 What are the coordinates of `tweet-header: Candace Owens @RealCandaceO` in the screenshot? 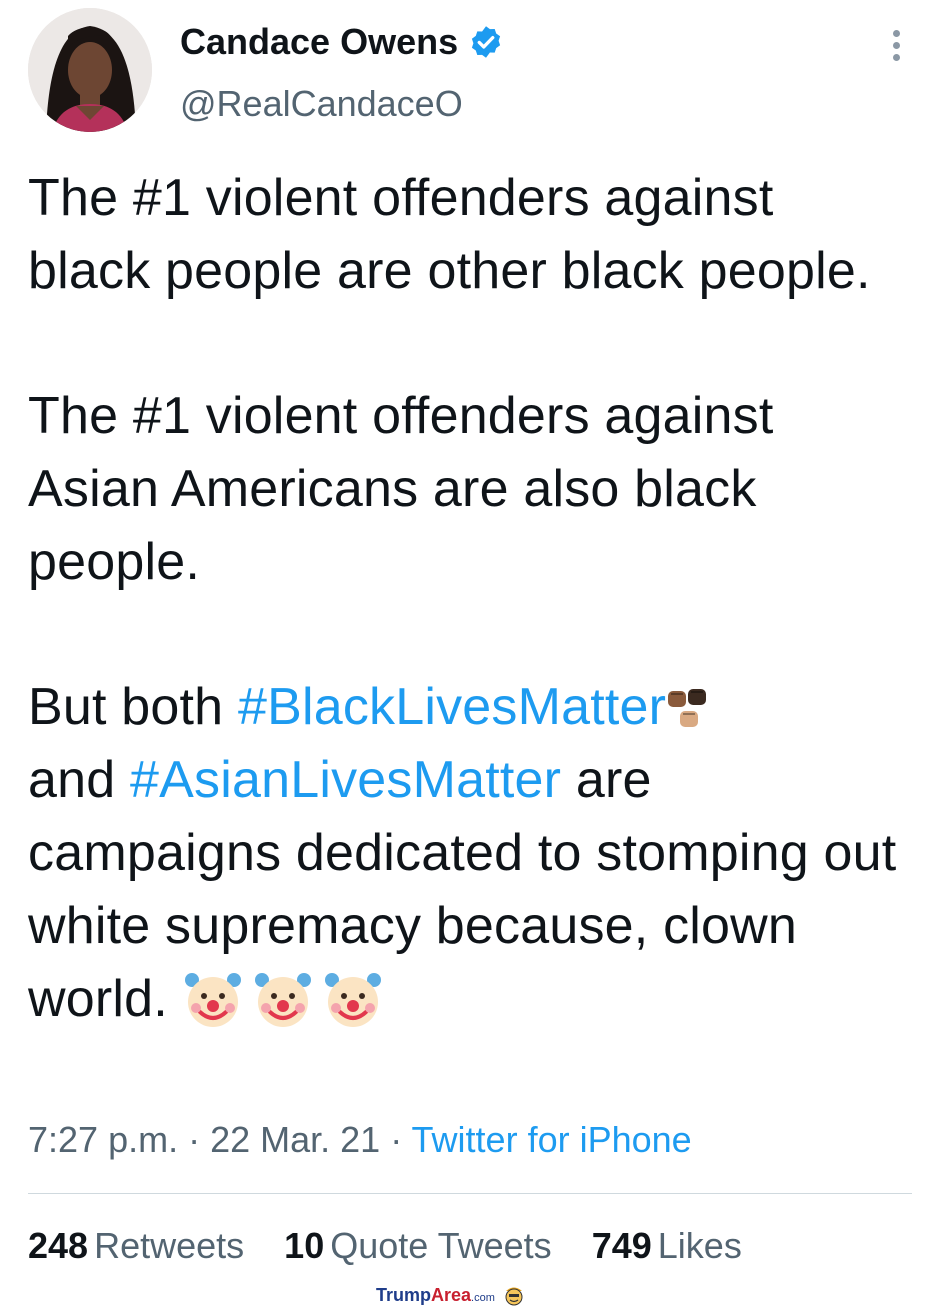 It's located at (470, 73).